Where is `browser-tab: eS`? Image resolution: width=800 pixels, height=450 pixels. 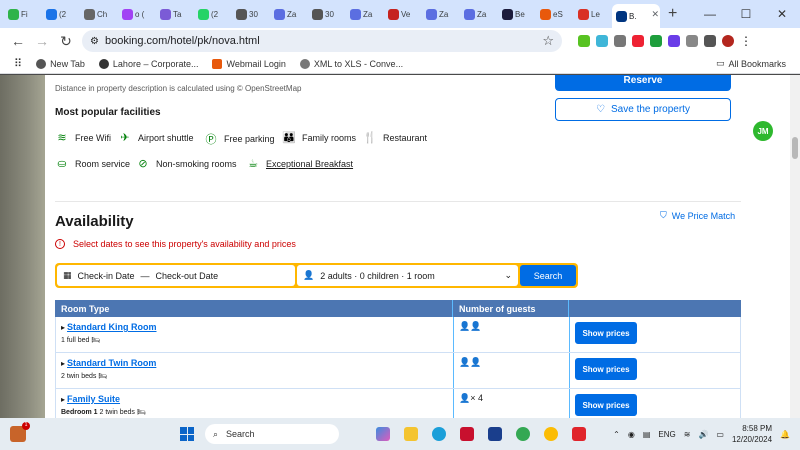 browser-tab: eS is located at coordinates (555, 14).